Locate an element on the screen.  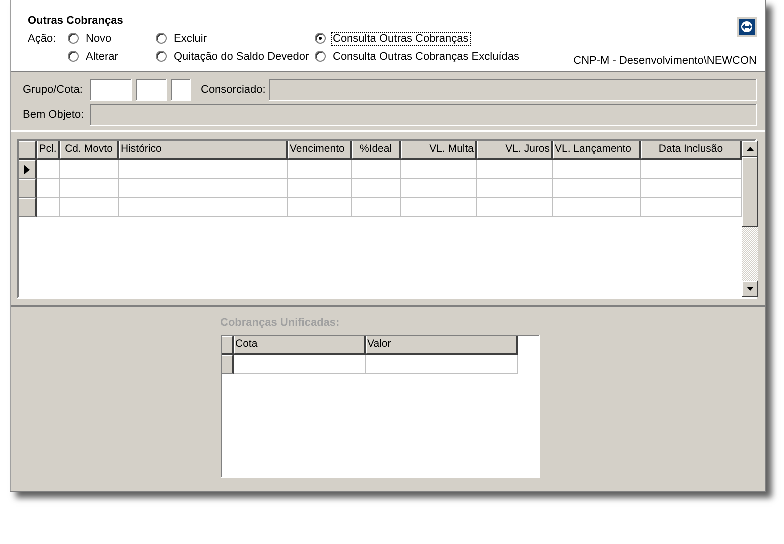
scroll-down-button is located at coordinates (750, 289).